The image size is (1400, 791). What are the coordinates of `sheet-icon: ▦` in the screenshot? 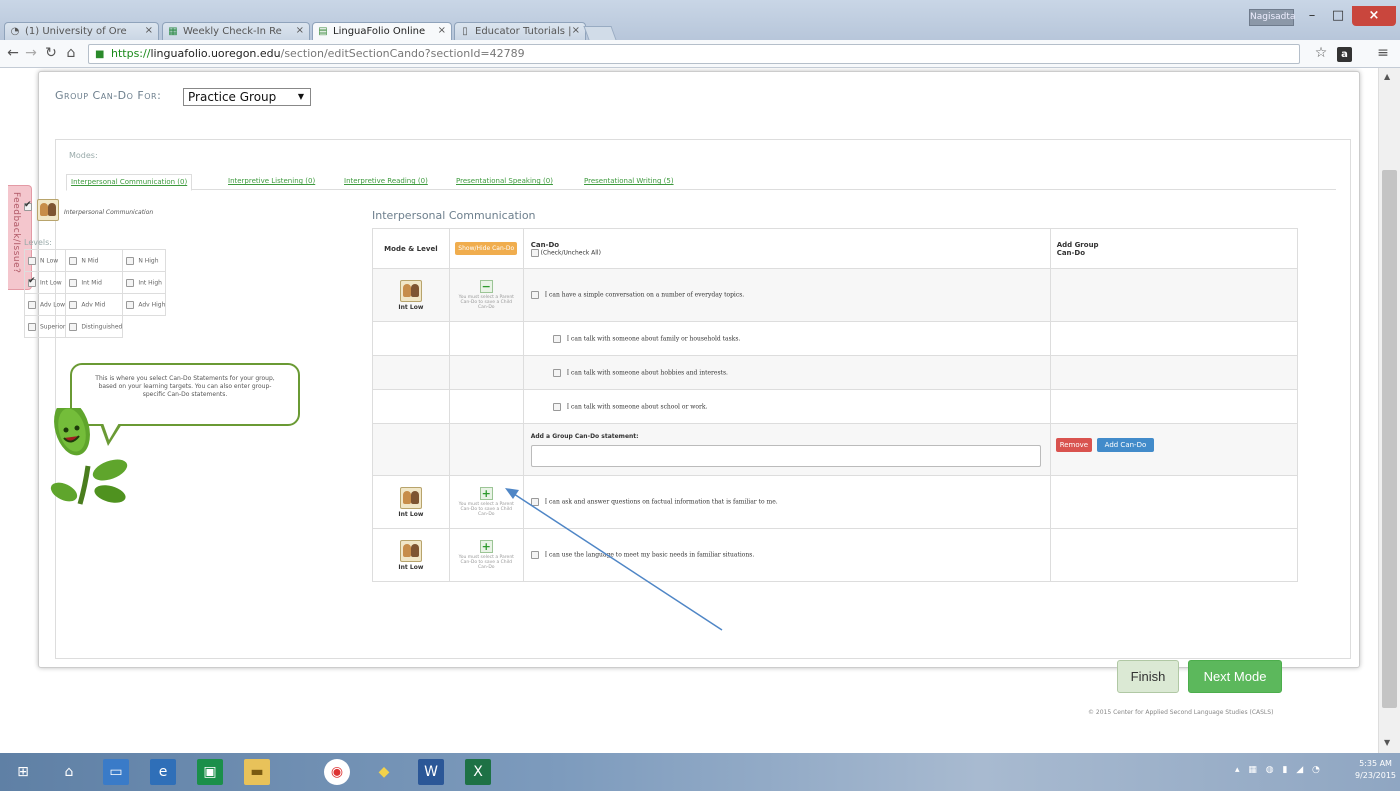 It's located at (173, 31).